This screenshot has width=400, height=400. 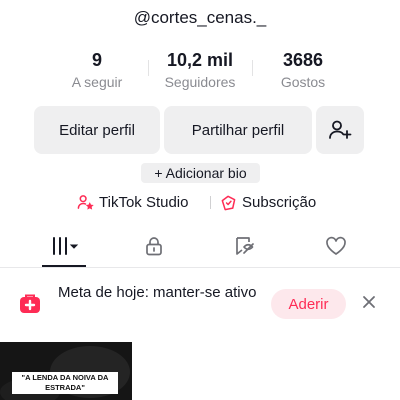 What do you see at coordinates (308, 304) in the screenshot?
I see `join-button: Aderir` at bounding box center [308, 304].